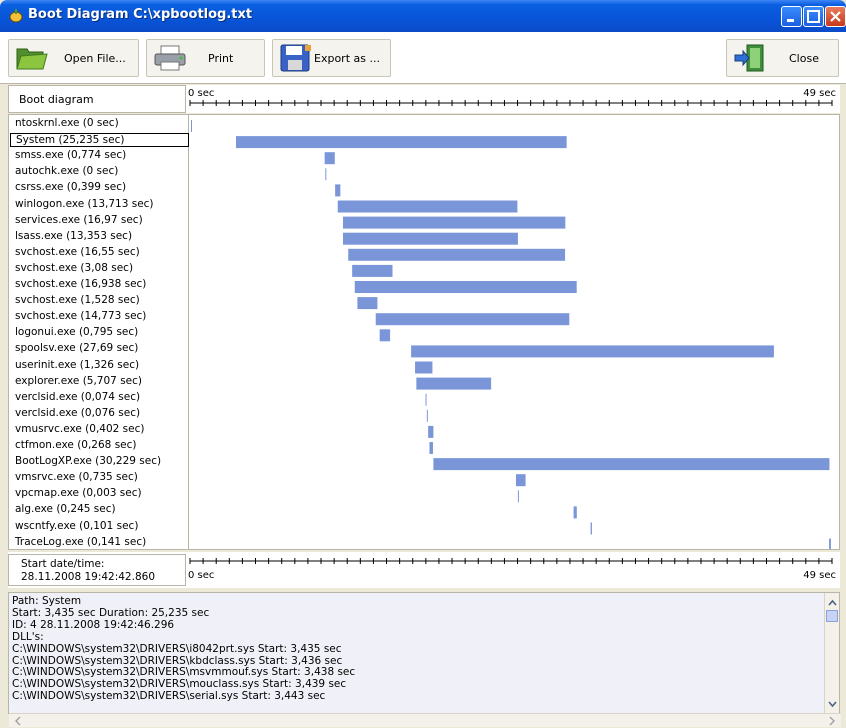 Image resolution: width=846 pixels, height=728 pixels. I want to click on process-row-label: svchost.exe (14,773 sec), so click(80, 316).